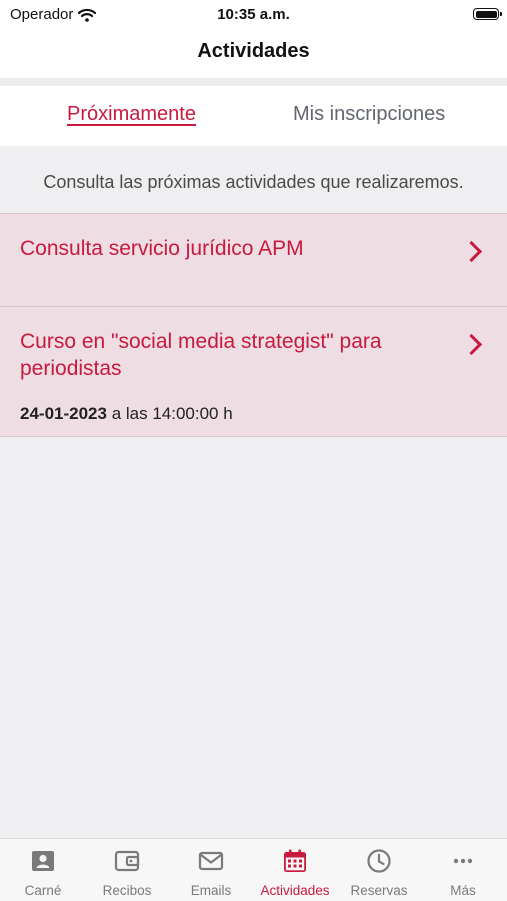 The height and width of the screenshot is (901, 507). I want to click on tabbar-item-recibos: Recibos, so click(127, 870).